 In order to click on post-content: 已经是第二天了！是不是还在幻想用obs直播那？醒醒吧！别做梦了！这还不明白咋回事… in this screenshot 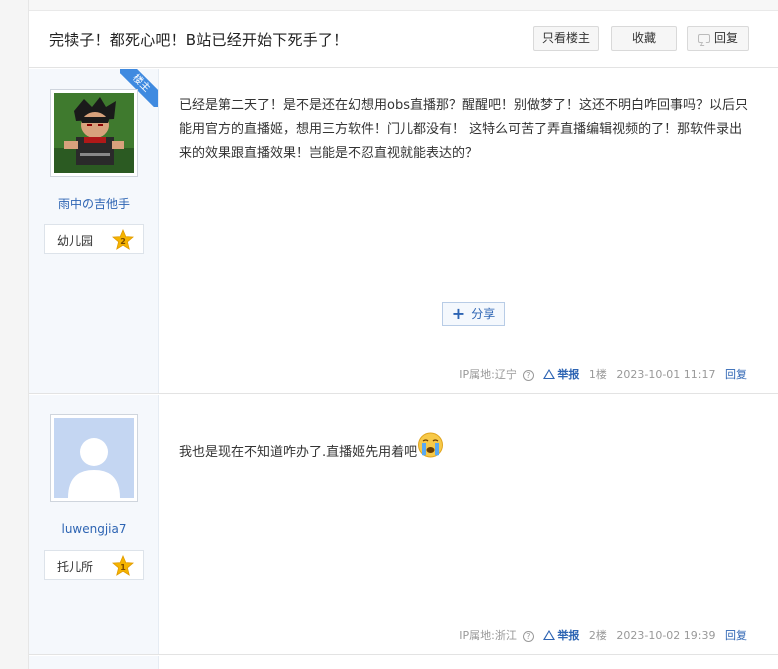, I will do `click(463, 129)`.